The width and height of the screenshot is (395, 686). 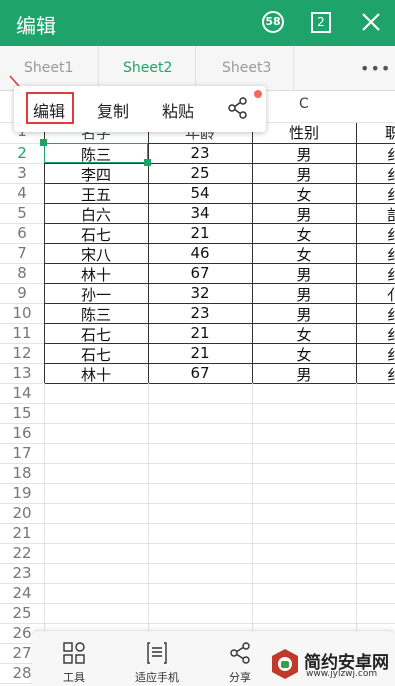 What do you see at coordinates (22, 473) in the screenshot?
I see `row-number: 18` at bounding box center [22, 473].